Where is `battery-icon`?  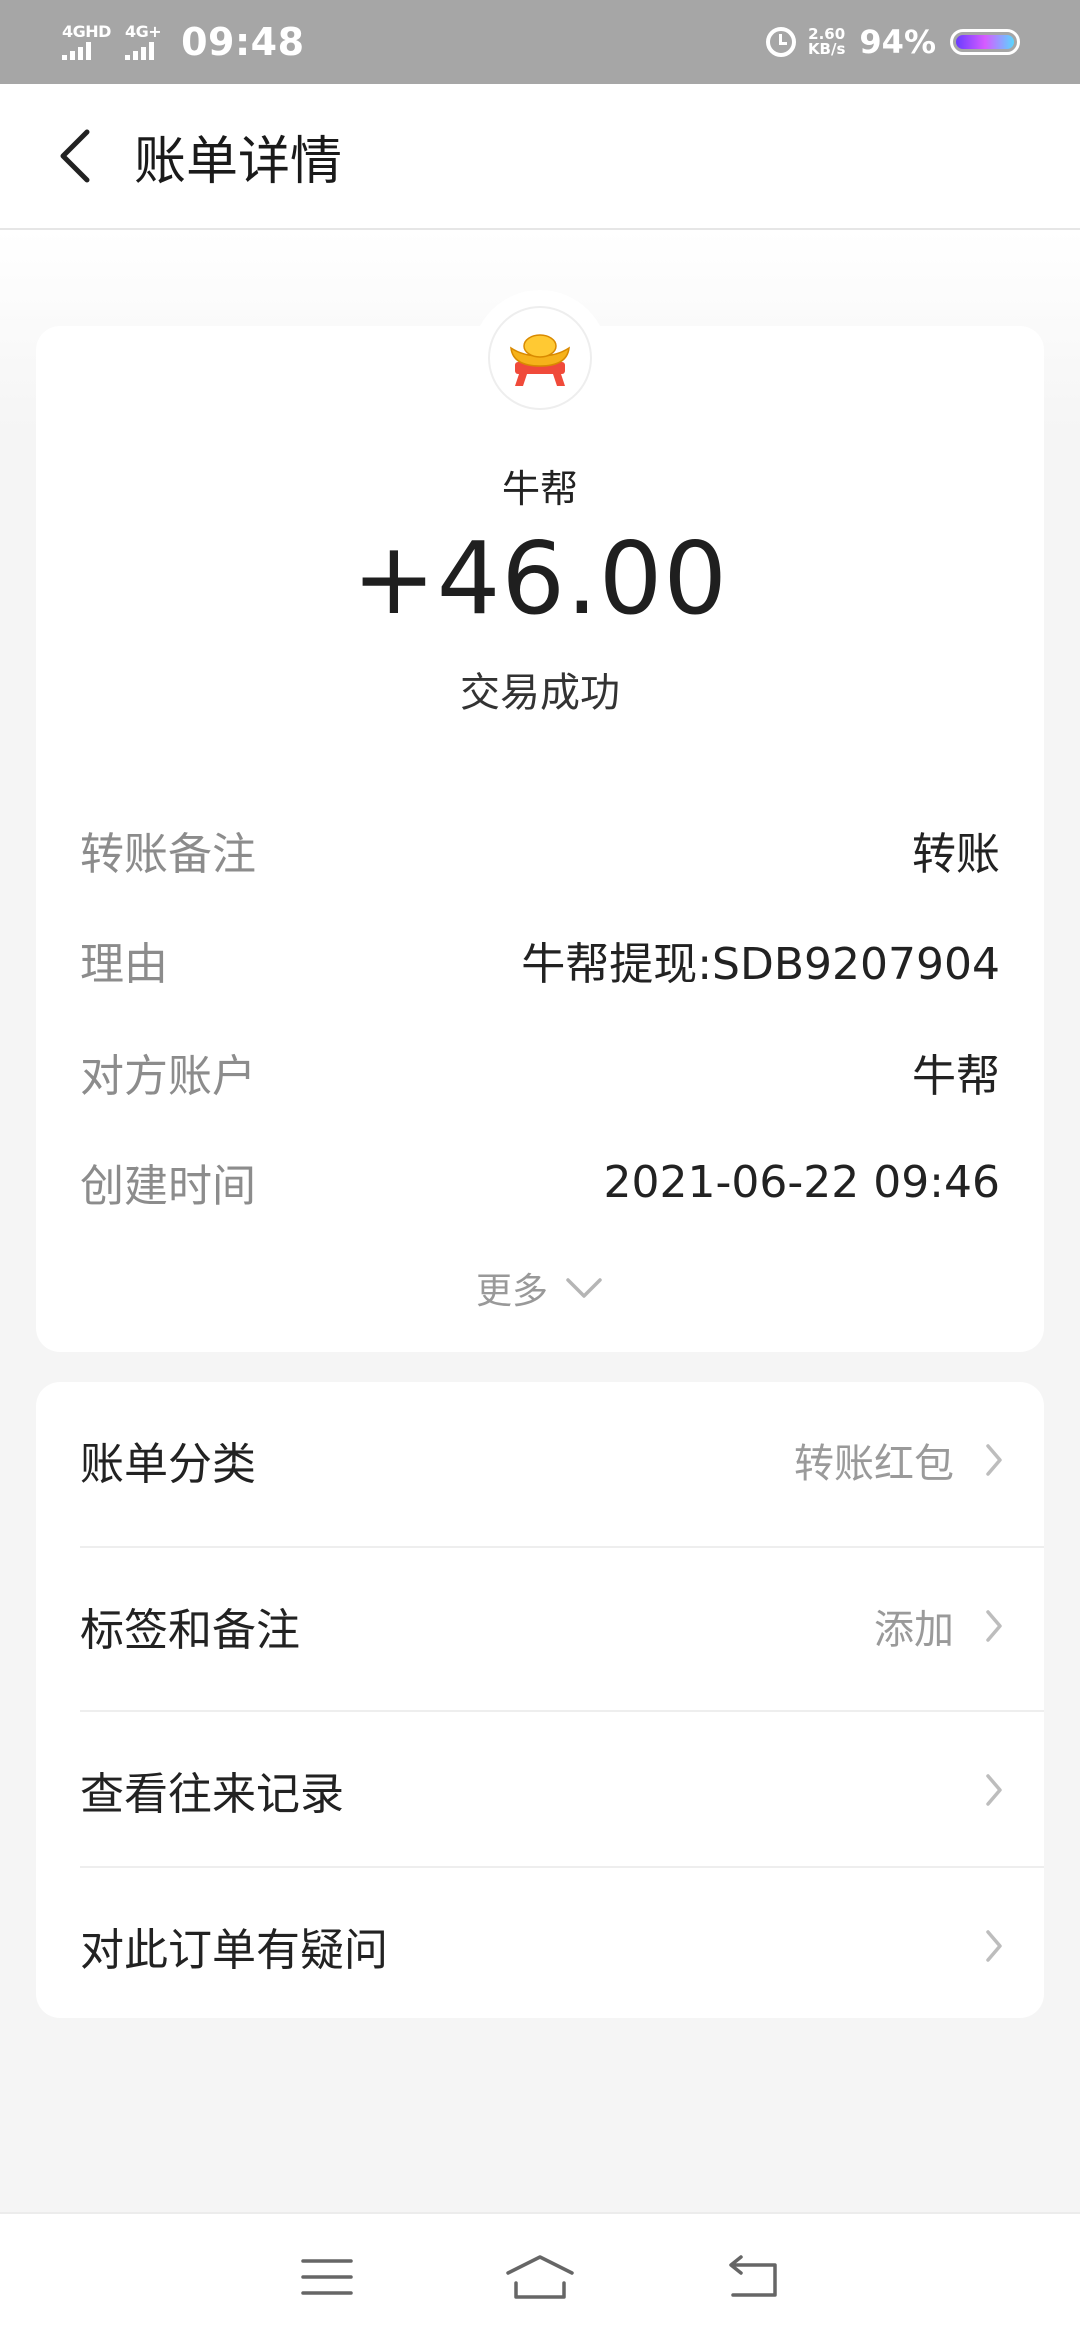
battery-icon is located at coordinates (985, 42).